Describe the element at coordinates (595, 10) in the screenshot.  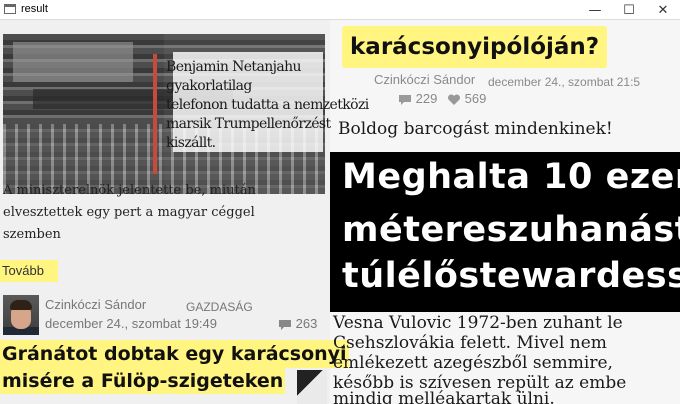
I see `minimize-button: —` at that location.